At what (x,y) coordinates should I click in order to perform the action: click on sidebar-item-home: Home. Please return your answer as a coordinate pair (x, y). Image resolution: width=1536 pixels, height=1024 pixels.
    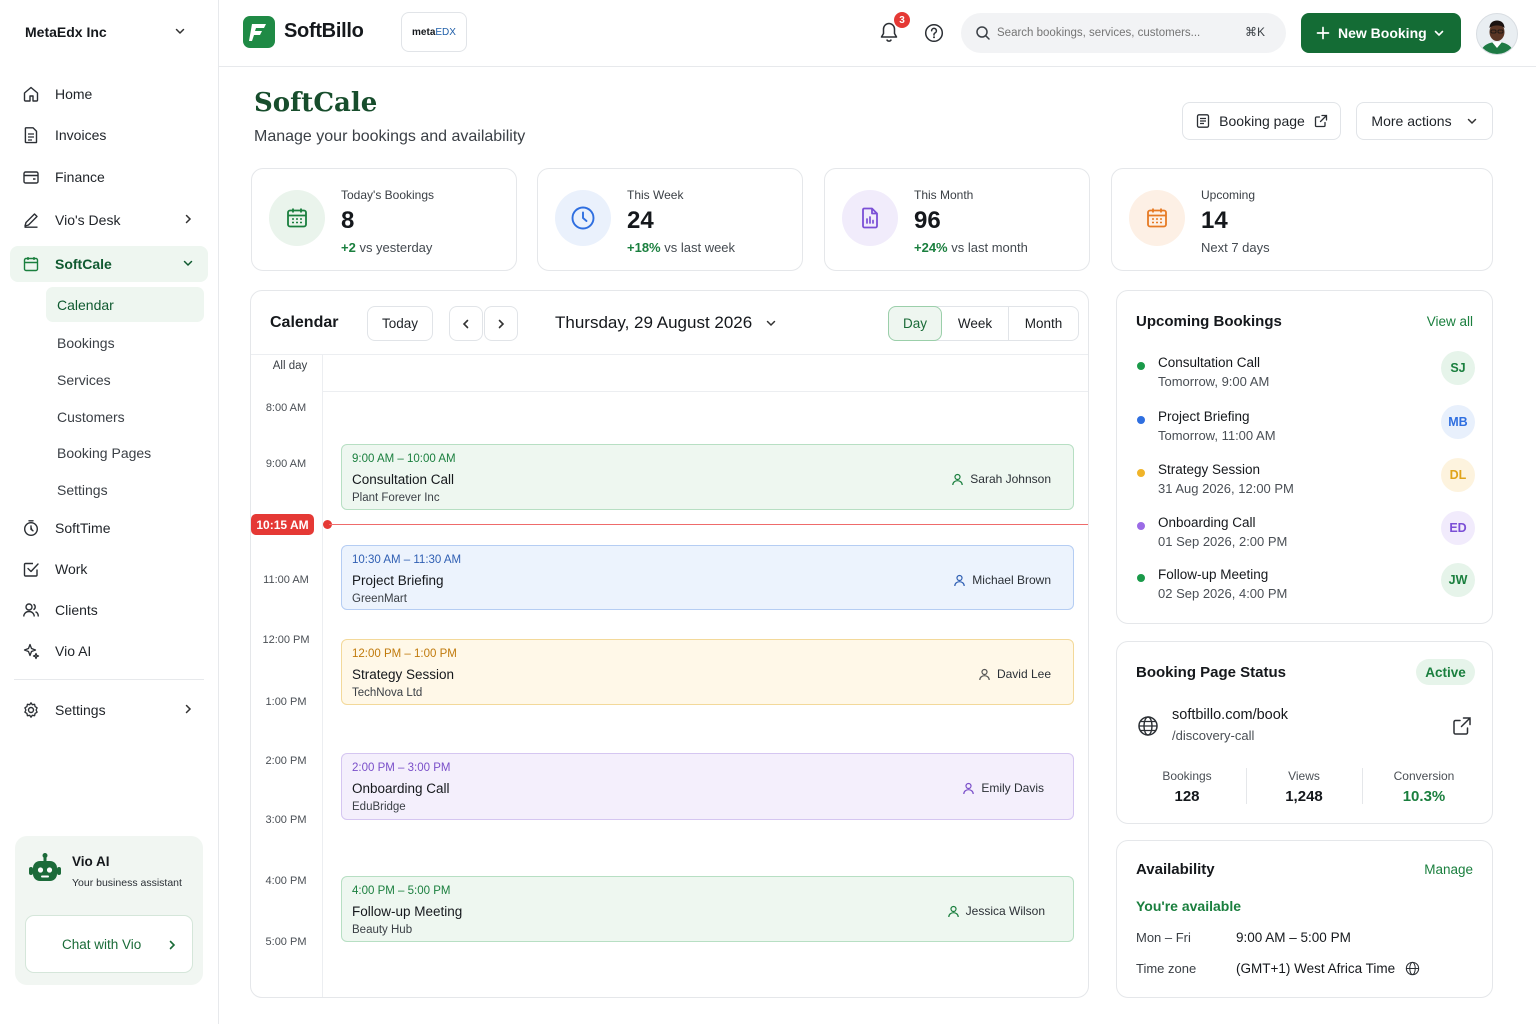
    Looking at the image, I should click on (109, 94).